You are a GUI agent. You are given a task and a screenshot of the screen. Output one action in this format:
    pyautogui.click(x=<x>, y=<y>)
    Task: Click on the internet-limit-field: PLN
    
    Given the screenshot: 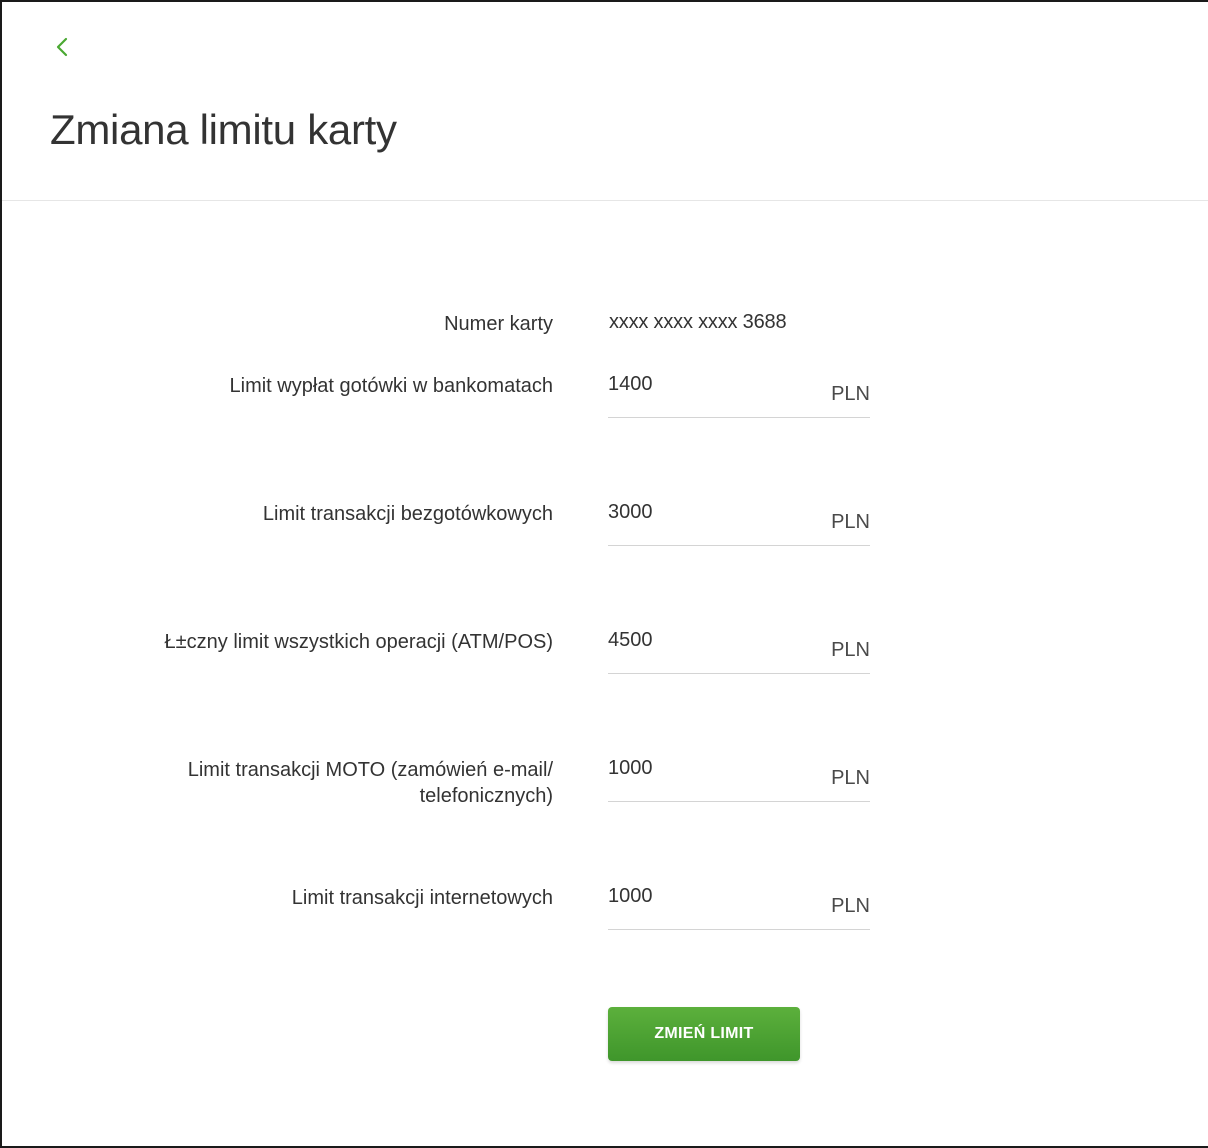 What is the action you would take?
    pyautogui.click(x=739, y=905)
    